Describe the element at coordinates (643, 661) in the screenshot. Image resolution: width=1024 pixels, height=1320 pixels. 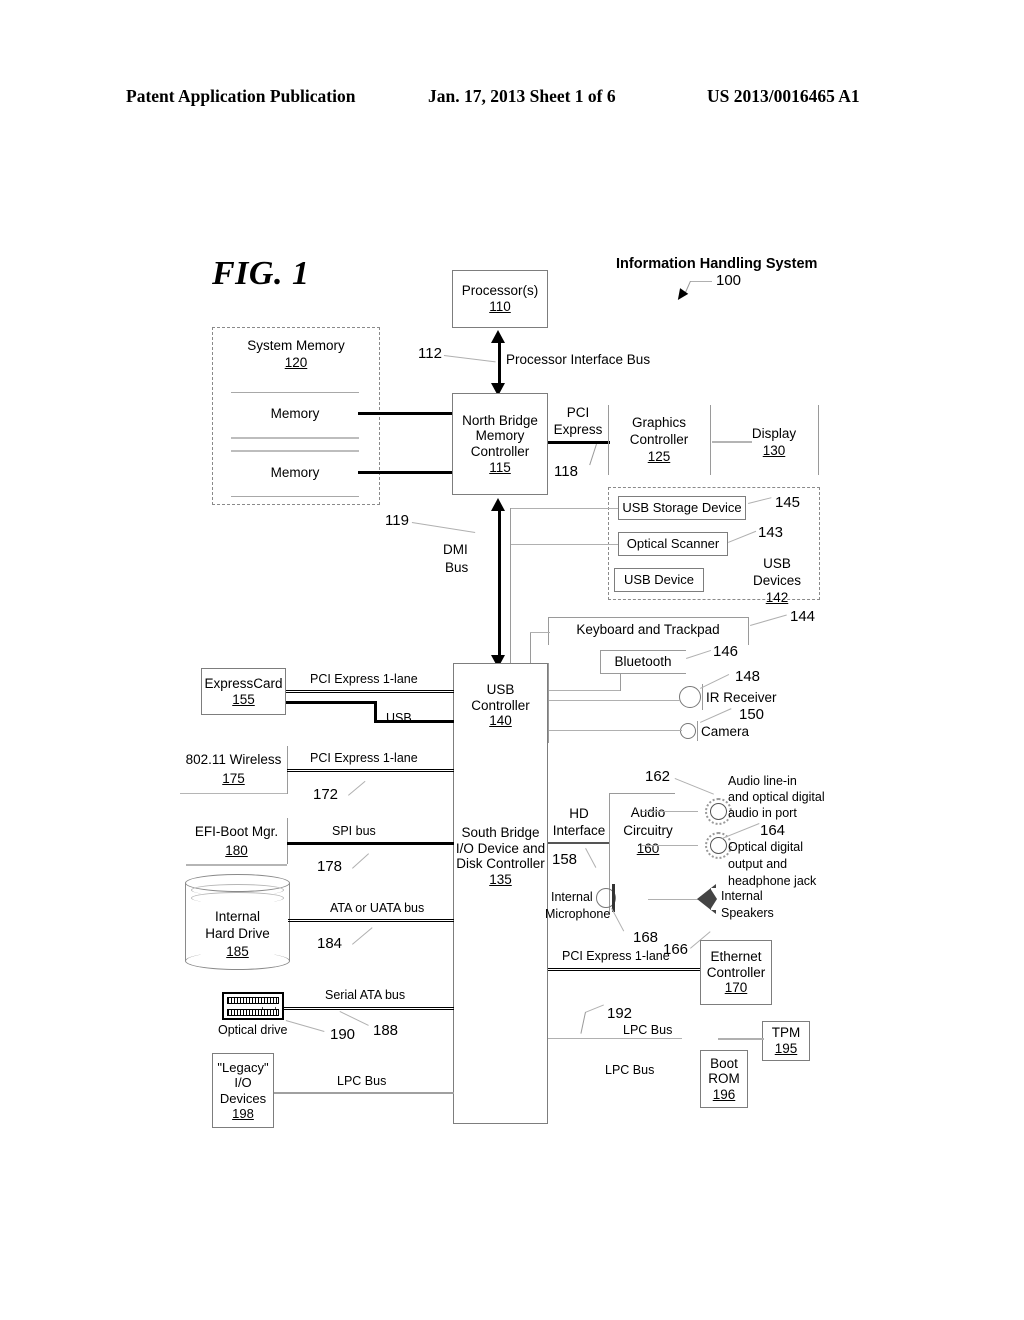
I see `bluetooth-label: Bluetooth` at that location.